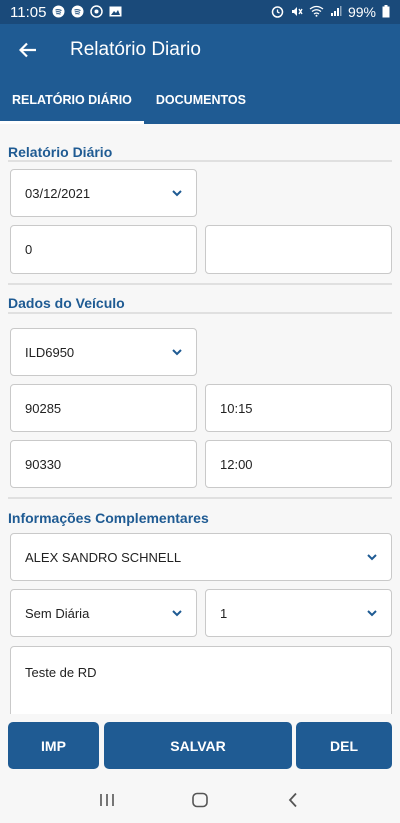 Image resolution: width=400 pixels, height=823 pixels. I want to click on time-start-field: 10:15, so click(298, 408).